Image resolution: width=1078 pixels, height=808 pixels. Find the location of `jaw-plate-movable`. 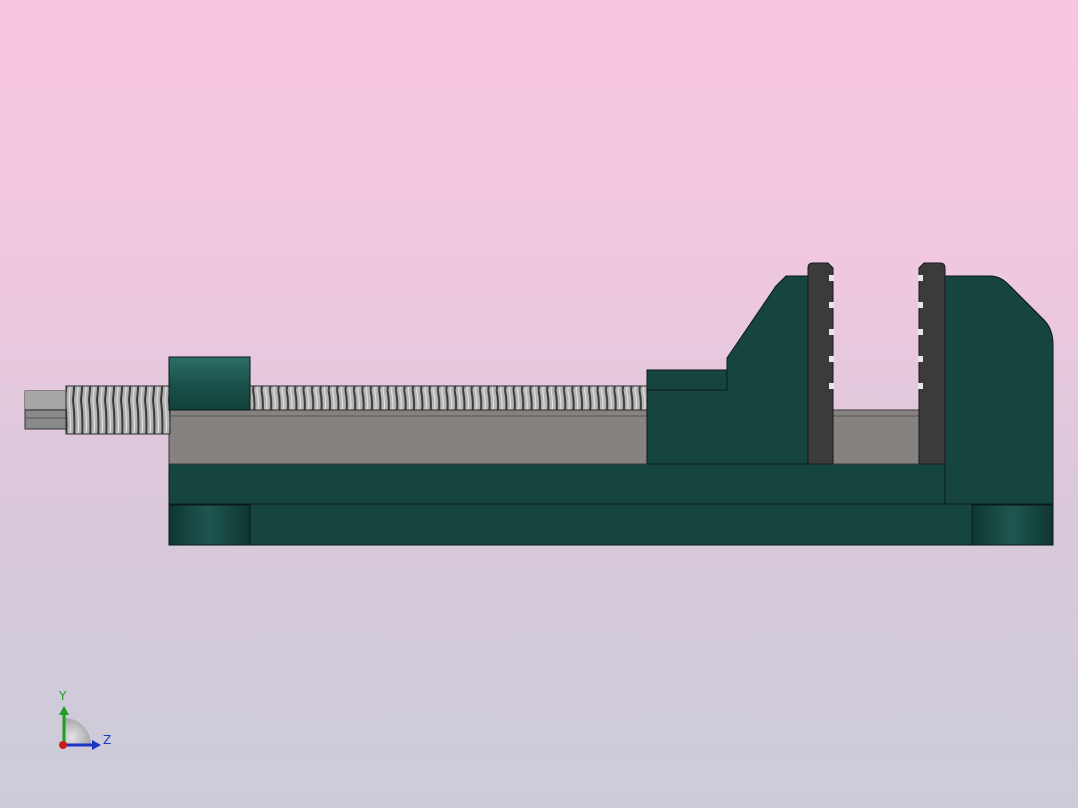

jaw-plate-movable is located at coordinates (820, 363).